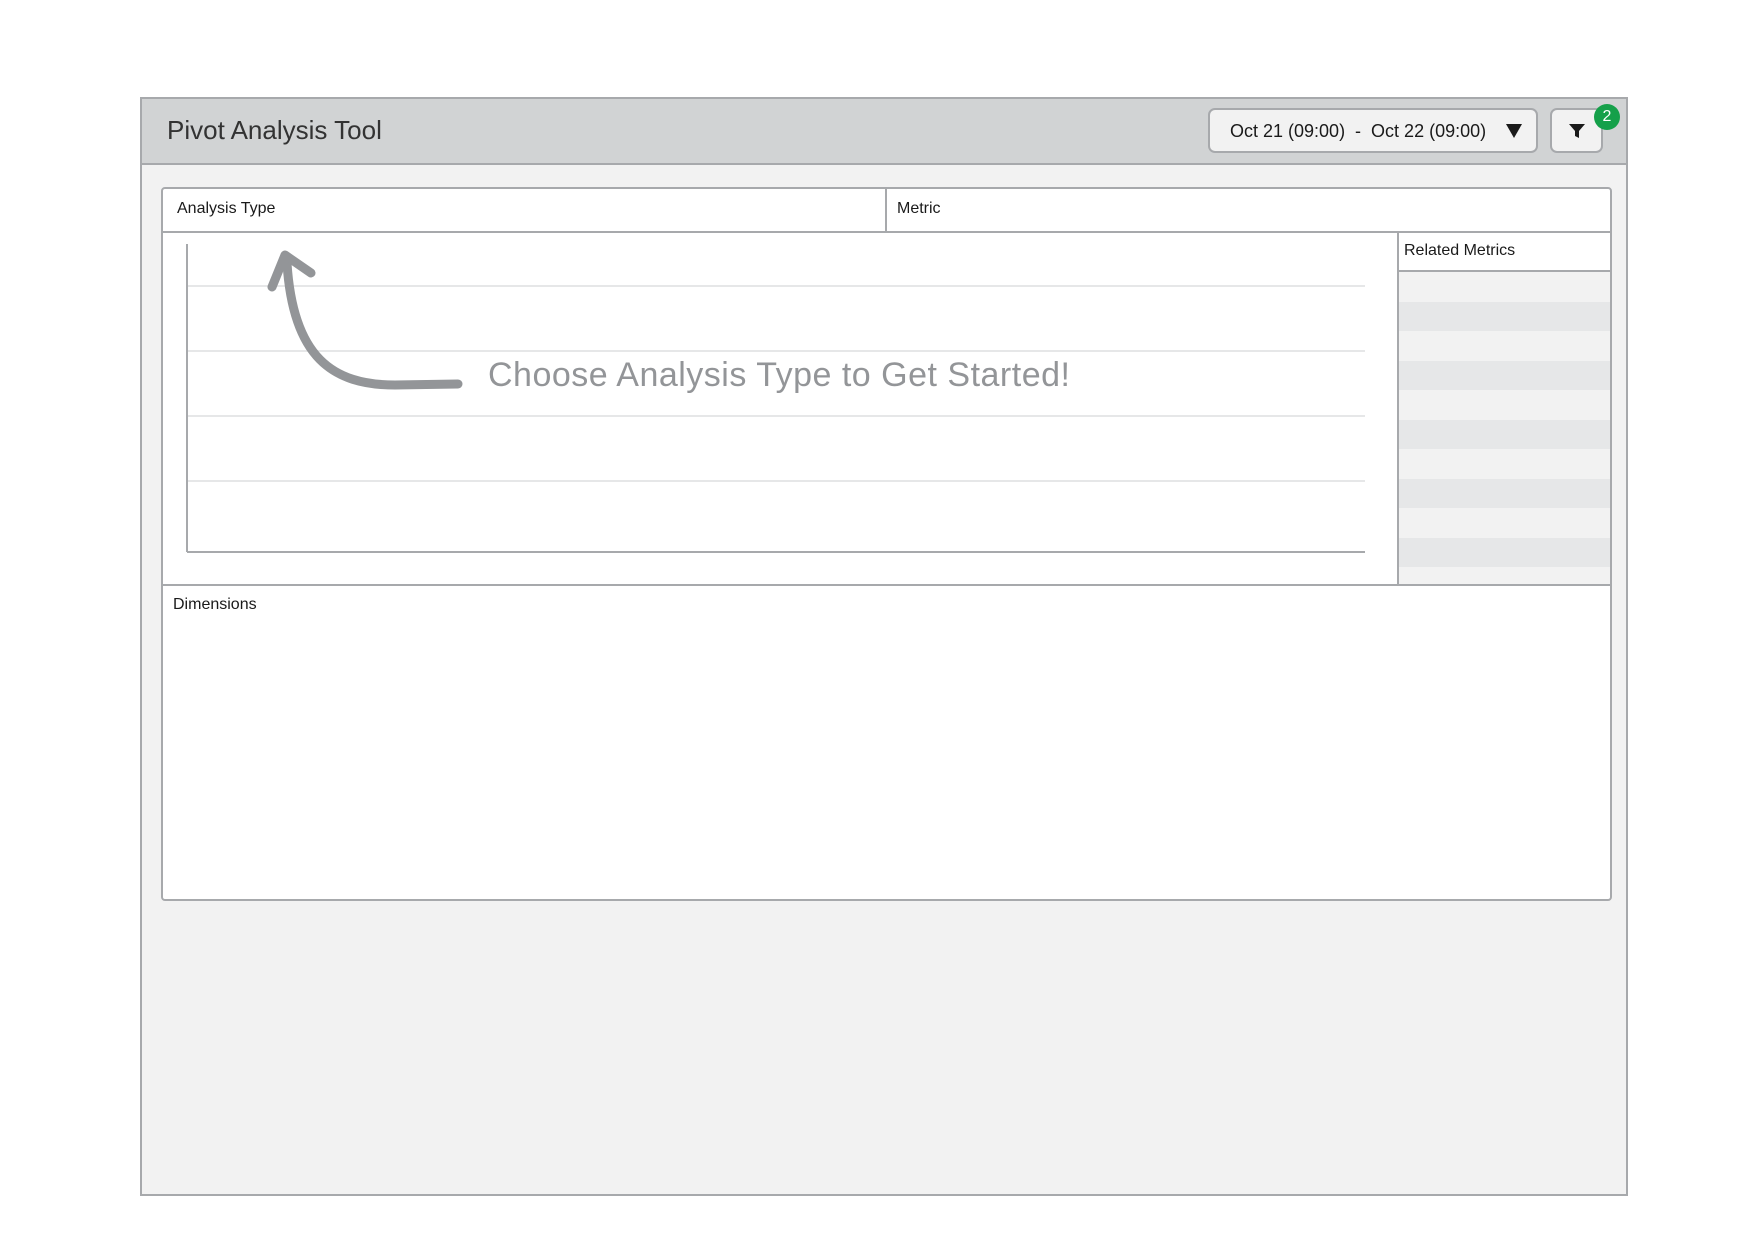  I want to click on related-metrics-list, so click(1504, 434).